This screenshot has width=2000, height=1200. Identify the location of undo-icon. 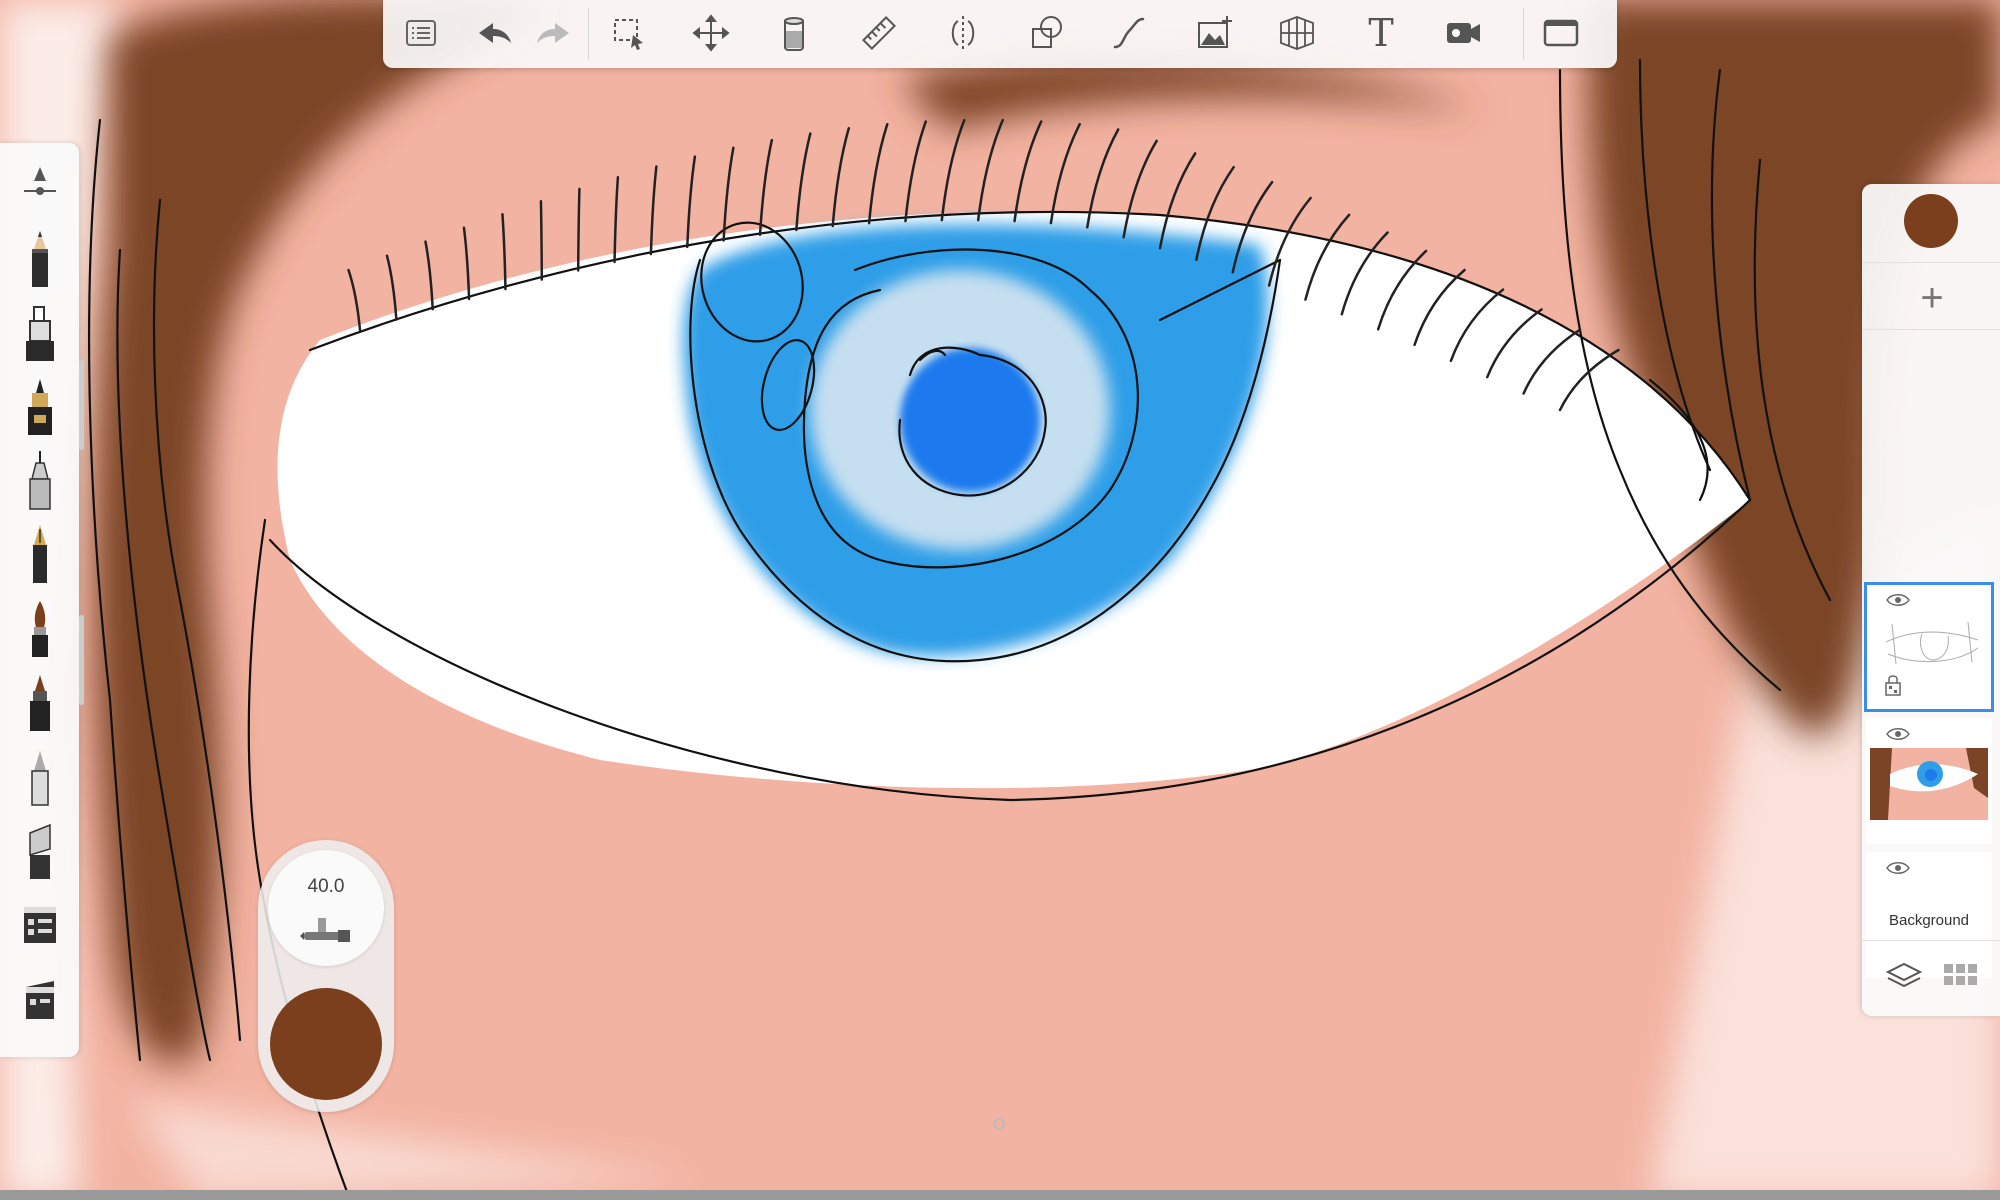
(495, 33).